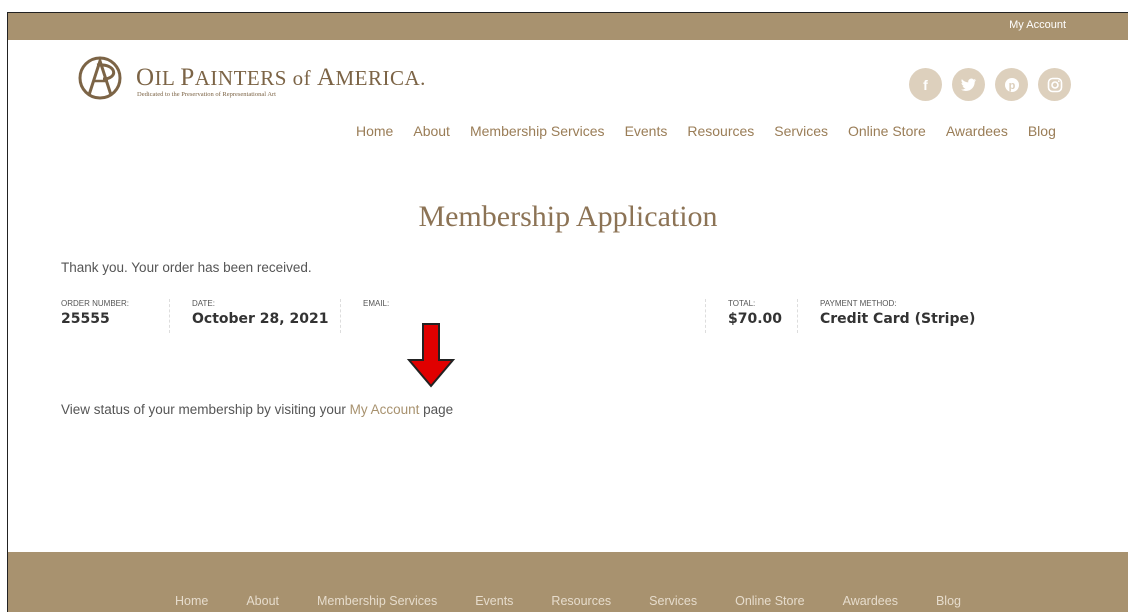  I want to click on my-account-link: My Account, so click(385, 409).